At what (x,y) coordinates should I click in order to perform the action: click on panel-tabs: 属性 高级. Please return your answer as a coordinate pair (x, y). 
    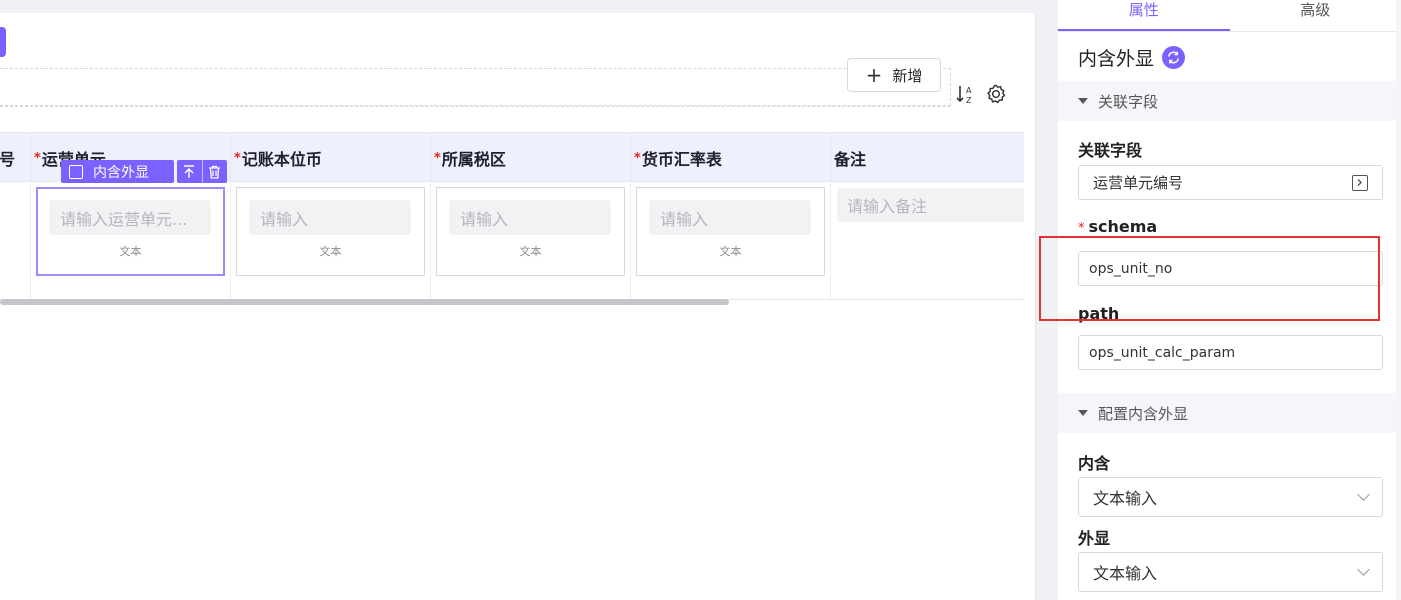
    Looking at the image, I should click on (1229, 16).